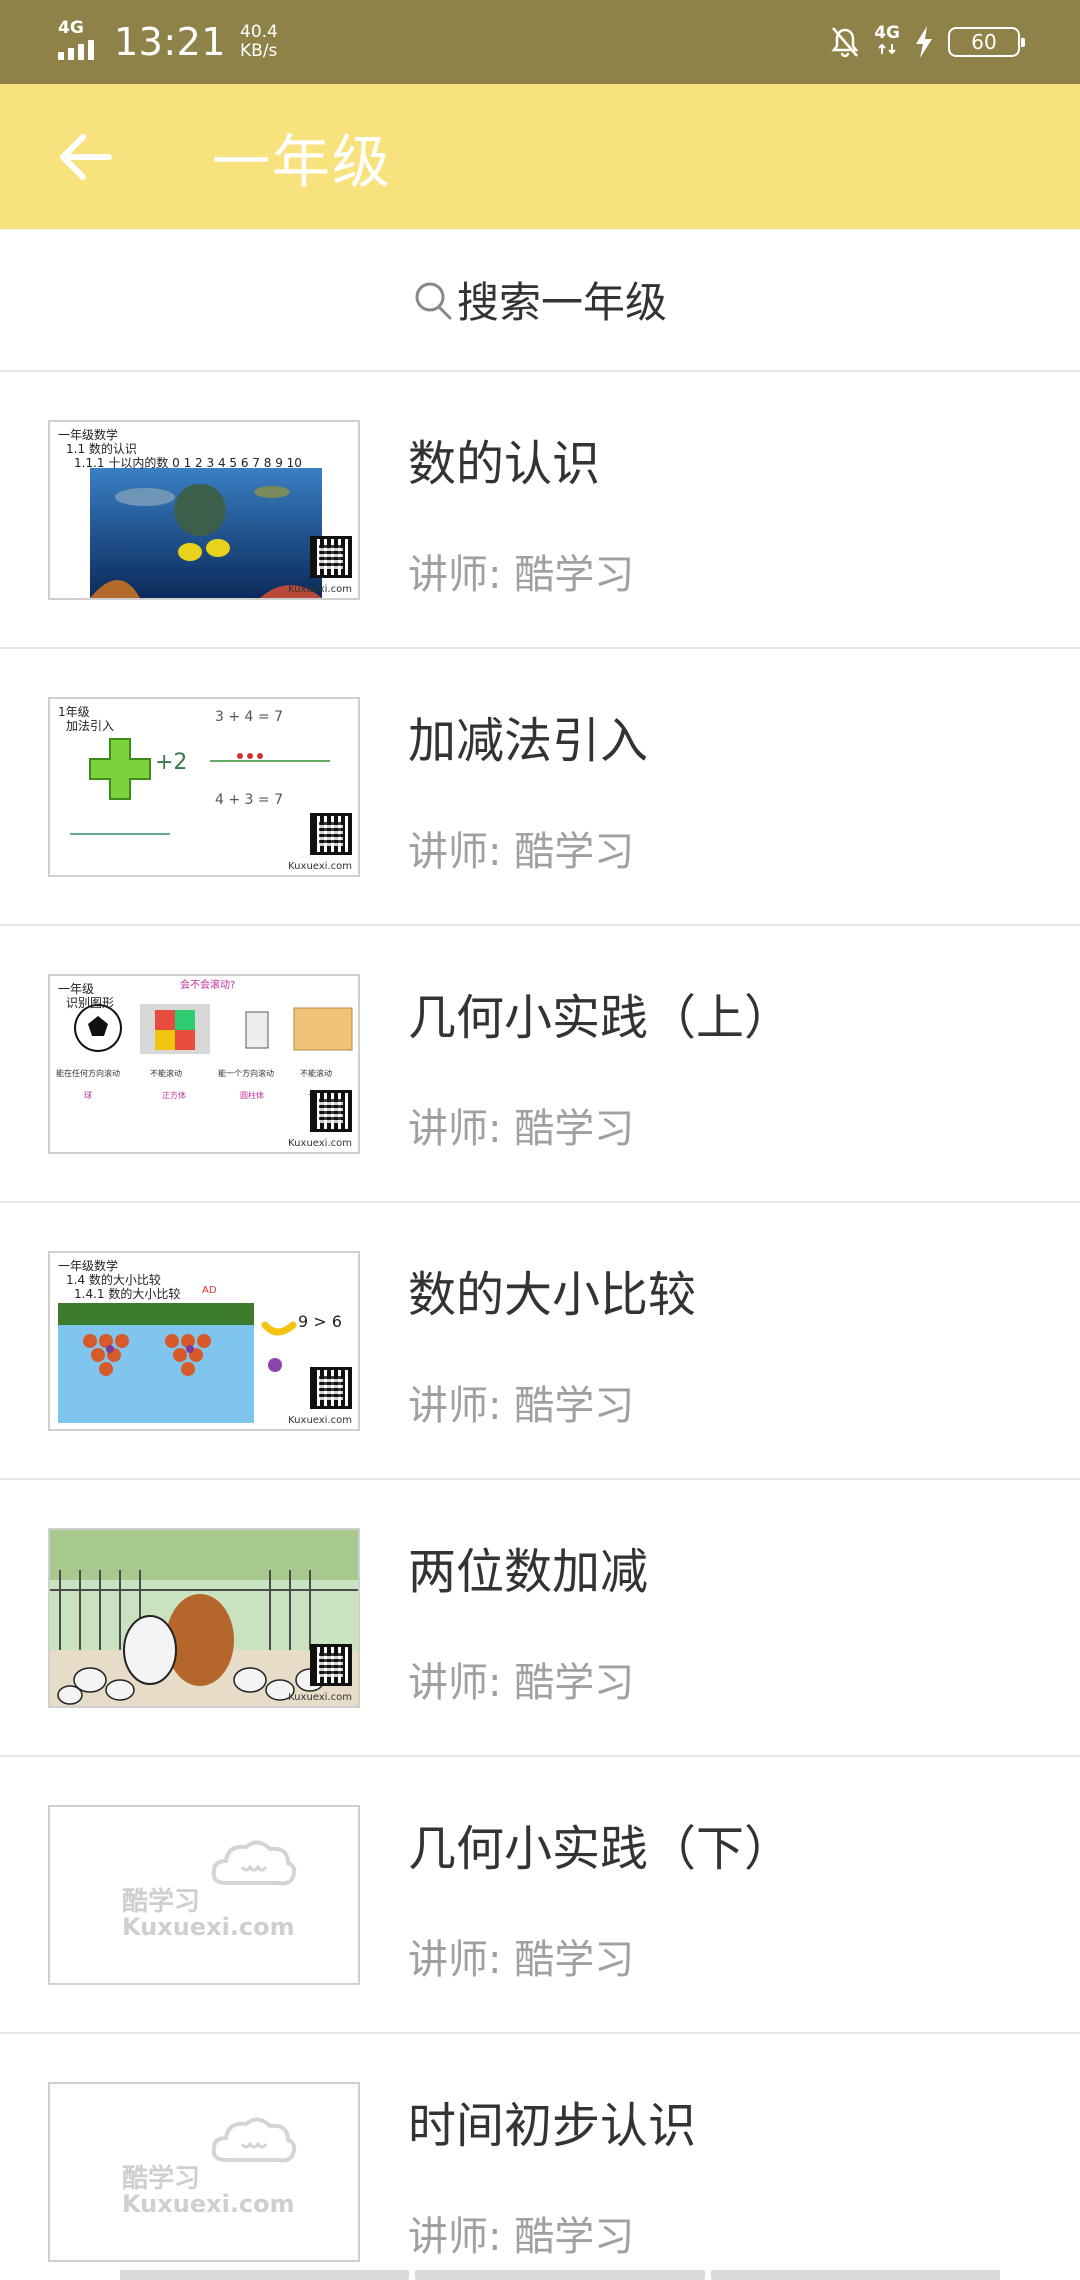 The height and width of the screenshot is (2280, 1080). I want to click on page-title: 一年级, so click(302, 161).